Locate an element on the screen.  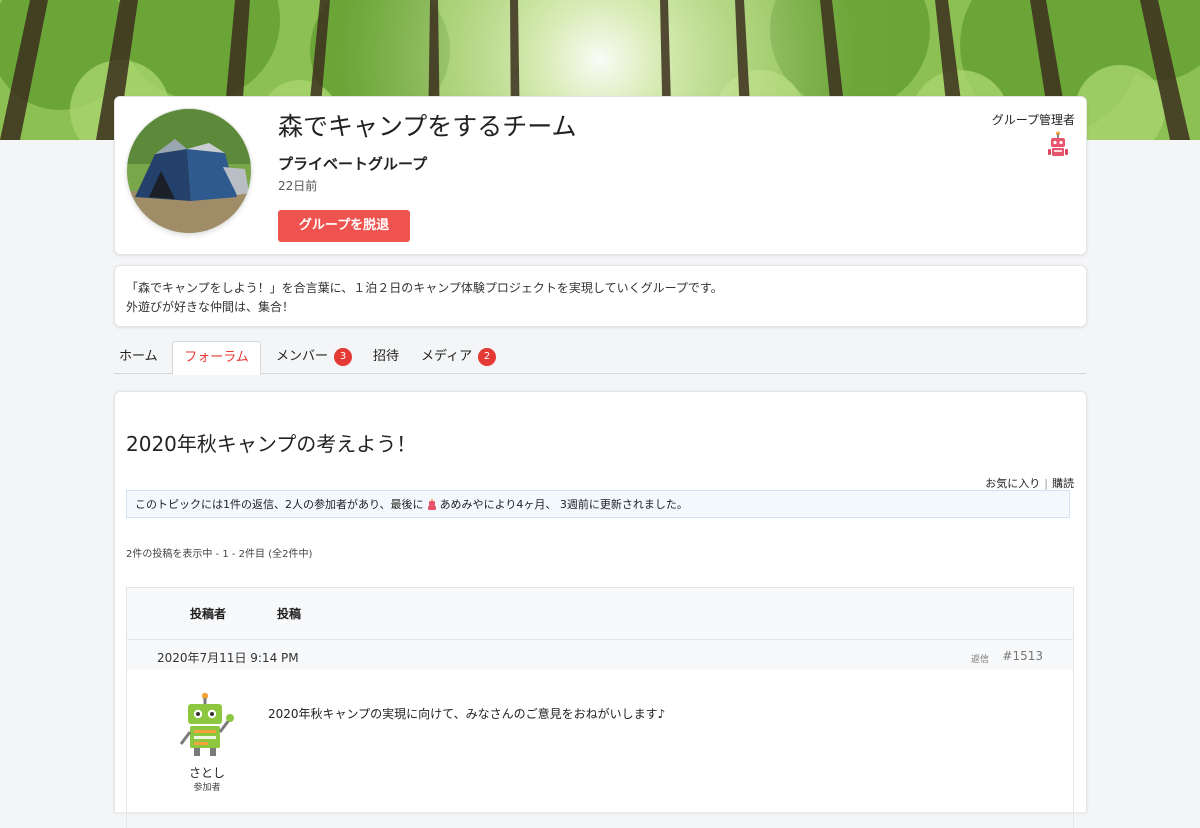
post-permalink: #1513 is located at coordinates (1022, 656).